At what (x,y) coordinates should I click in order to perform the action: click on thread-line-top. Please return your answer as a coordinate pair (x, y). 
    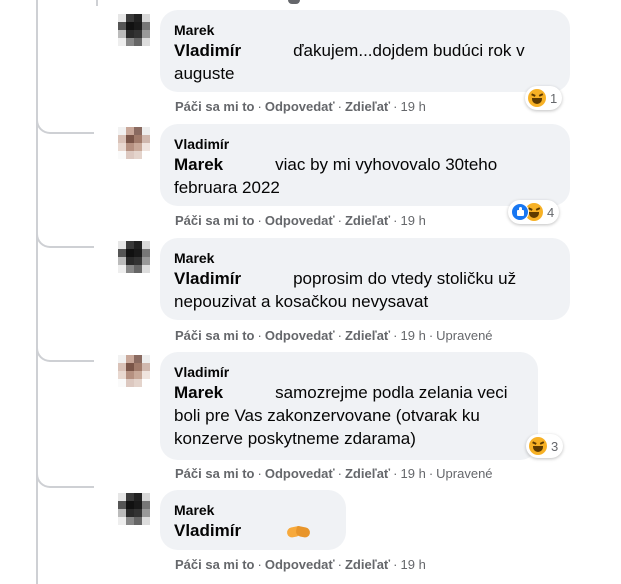
    Looking at the image, I should click on (97, 3).